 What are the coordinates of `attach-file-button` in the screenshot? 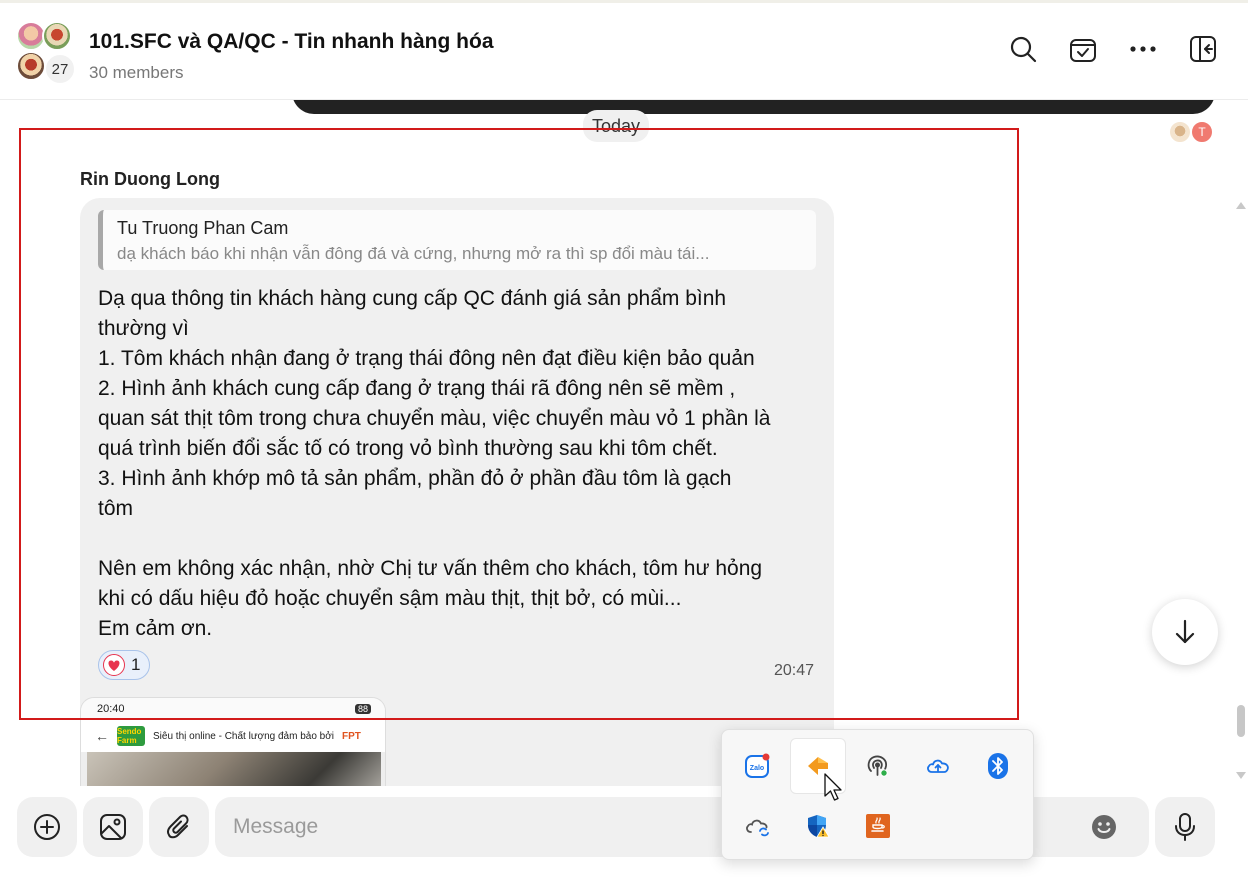 It's located at (179, 827).